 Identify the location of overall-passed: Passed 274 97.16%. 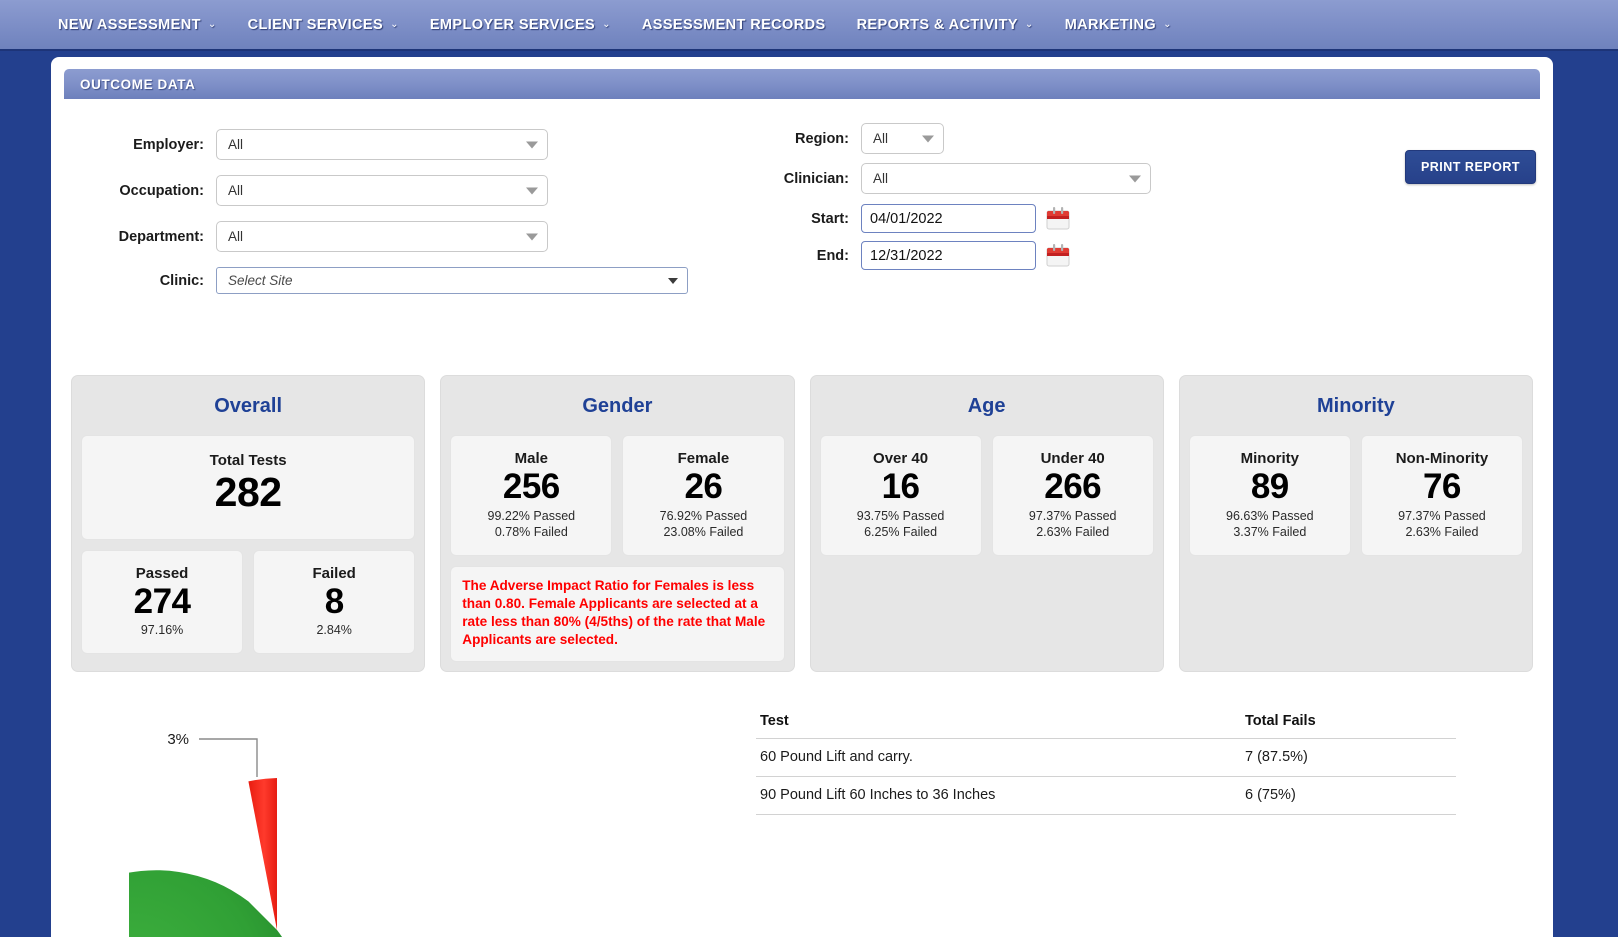
(162, 601).